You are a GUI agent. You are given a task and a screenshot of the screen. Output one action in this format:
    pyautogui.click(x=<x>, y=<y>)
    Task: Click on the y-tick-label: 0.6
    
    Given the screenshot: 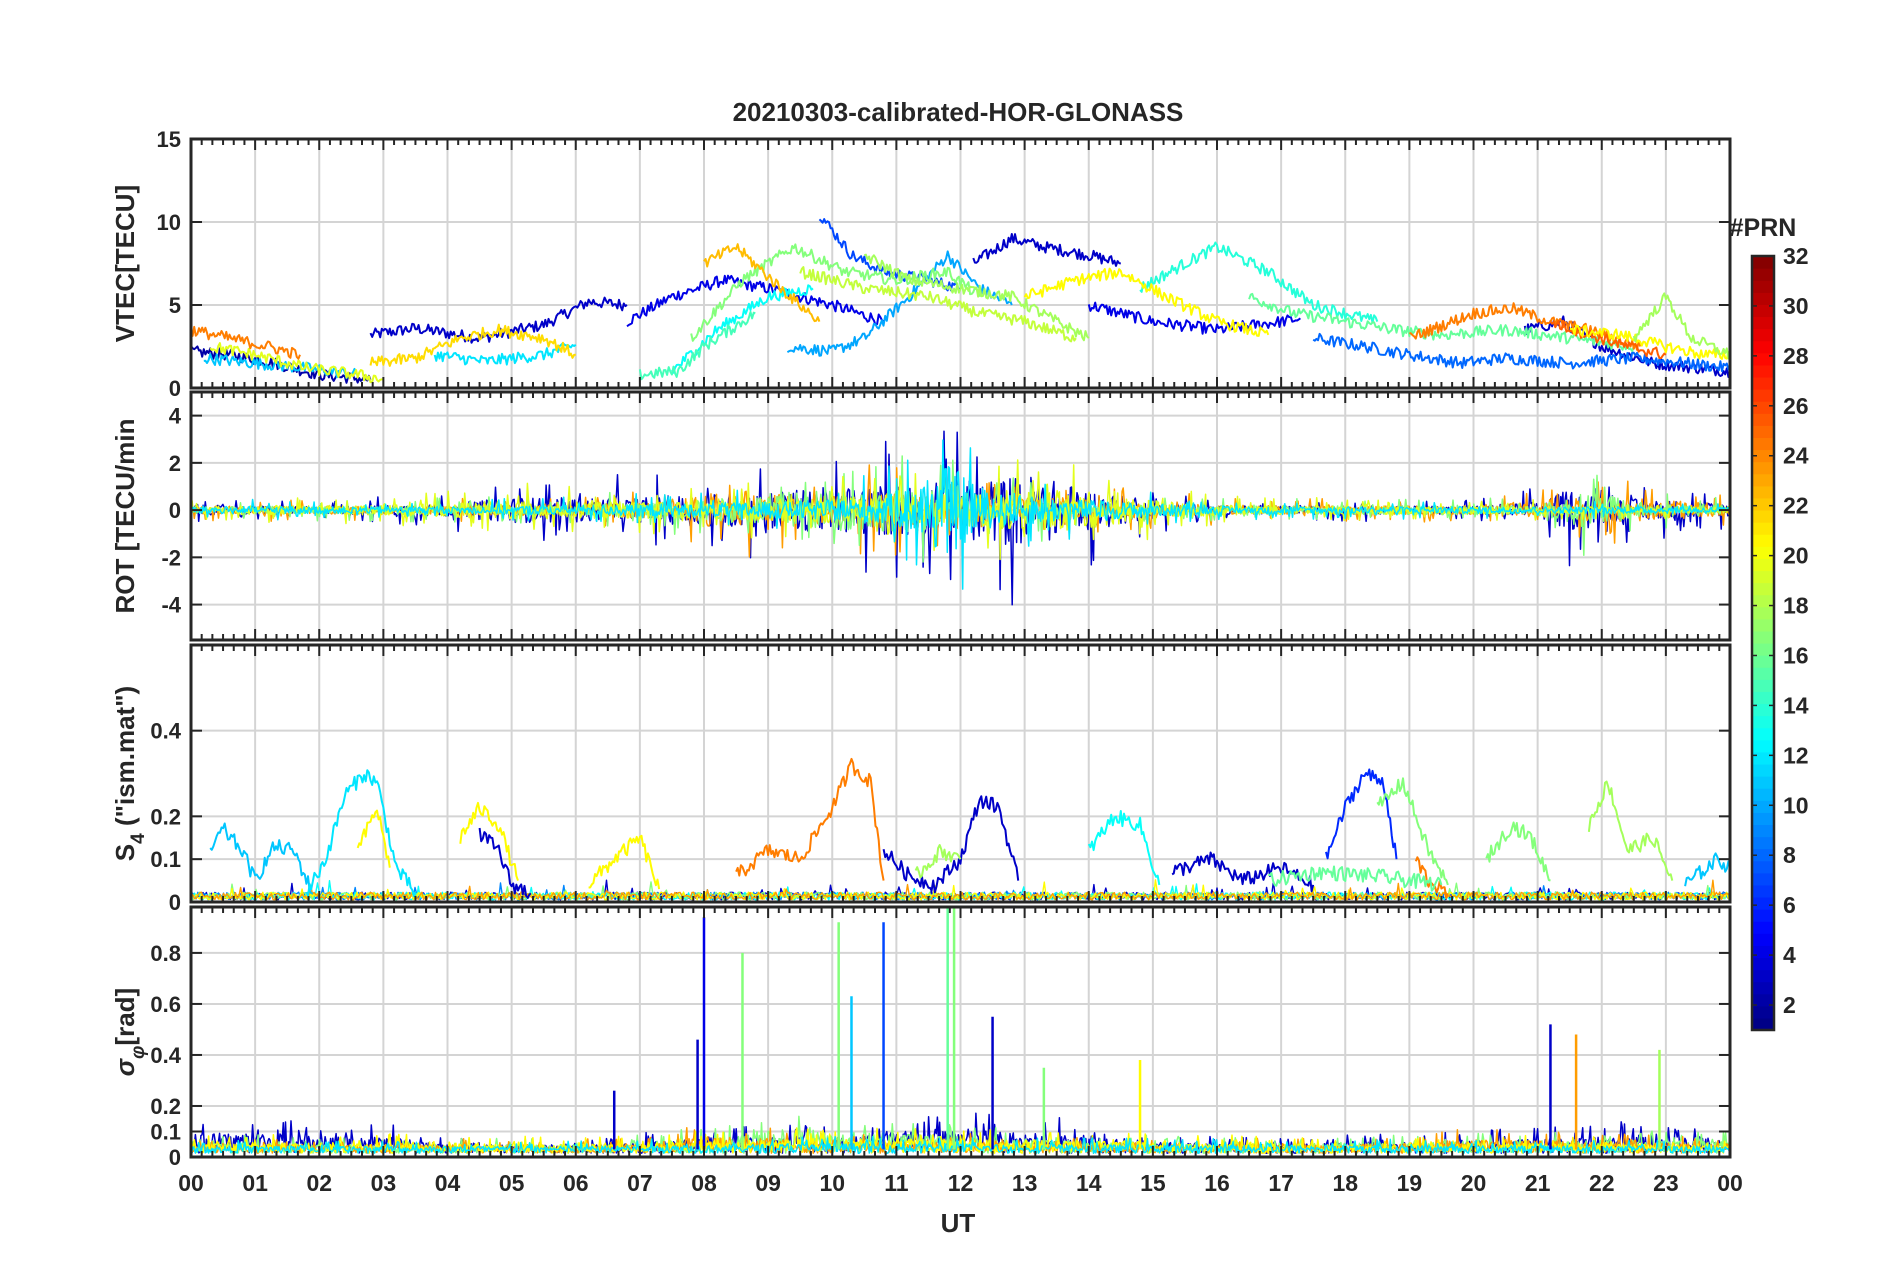 What is the action you would take?
    pyautogui.click(x=165, y=1004)
    